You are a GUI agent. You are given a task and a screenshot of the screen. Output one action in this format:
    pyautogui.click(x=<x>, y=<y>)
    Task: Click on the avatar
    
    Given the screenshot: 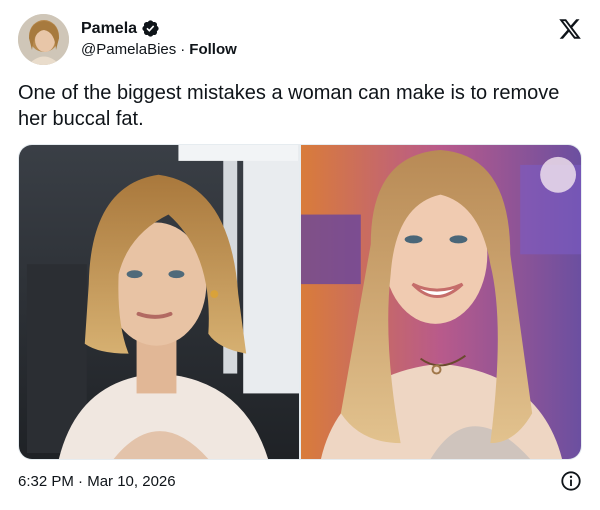 What is the action you would take?
    pyautogui.click(x=43, y=39)
    